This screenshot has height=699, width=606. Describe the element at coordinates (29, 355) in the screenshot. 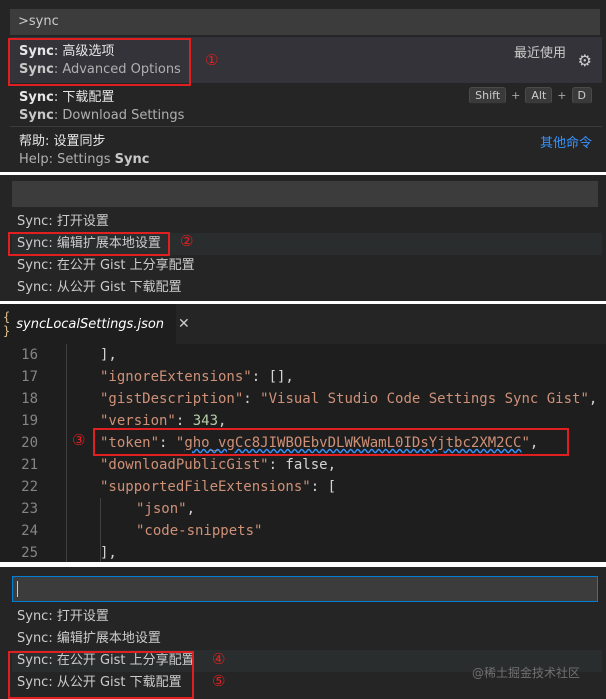

I see `line-number: 16` at that location.